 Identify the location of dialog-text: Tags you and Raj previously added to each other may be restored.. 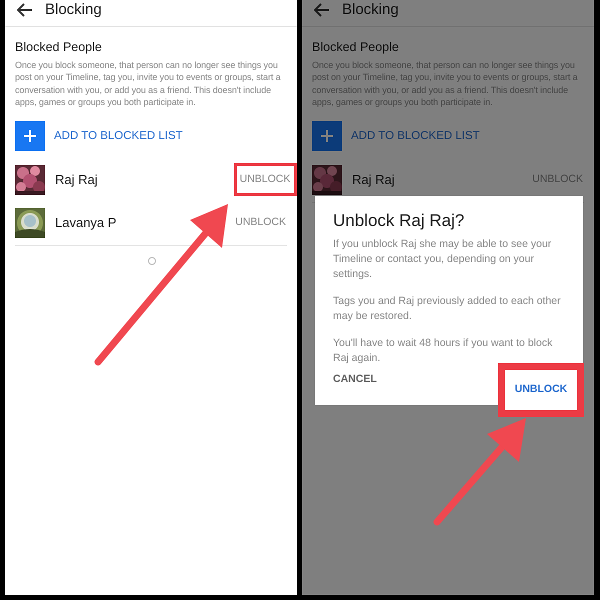
(447, 309).